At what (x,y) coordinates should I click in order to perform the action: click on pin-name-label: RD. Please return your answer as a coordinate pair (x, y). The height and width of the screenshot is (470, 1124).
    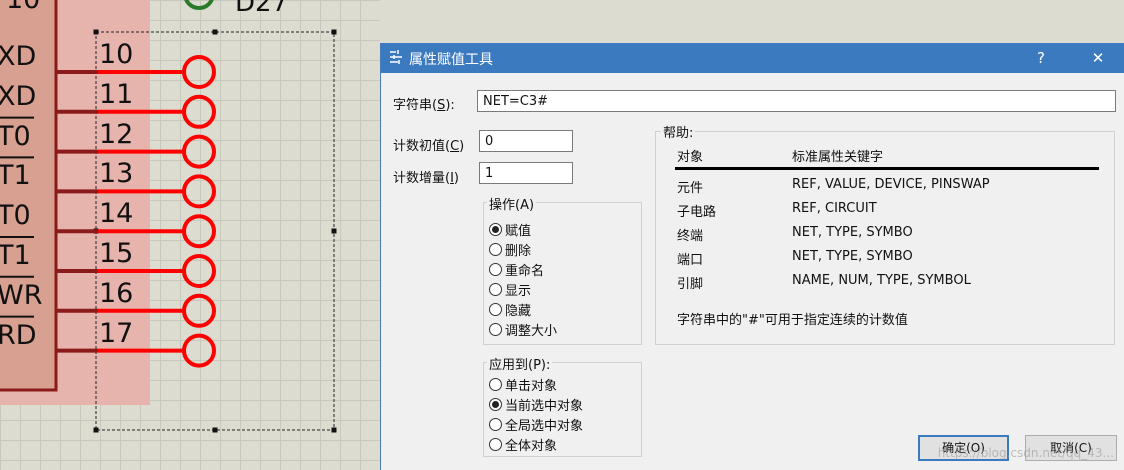
    Looking at the image, I should click on (18, 335).